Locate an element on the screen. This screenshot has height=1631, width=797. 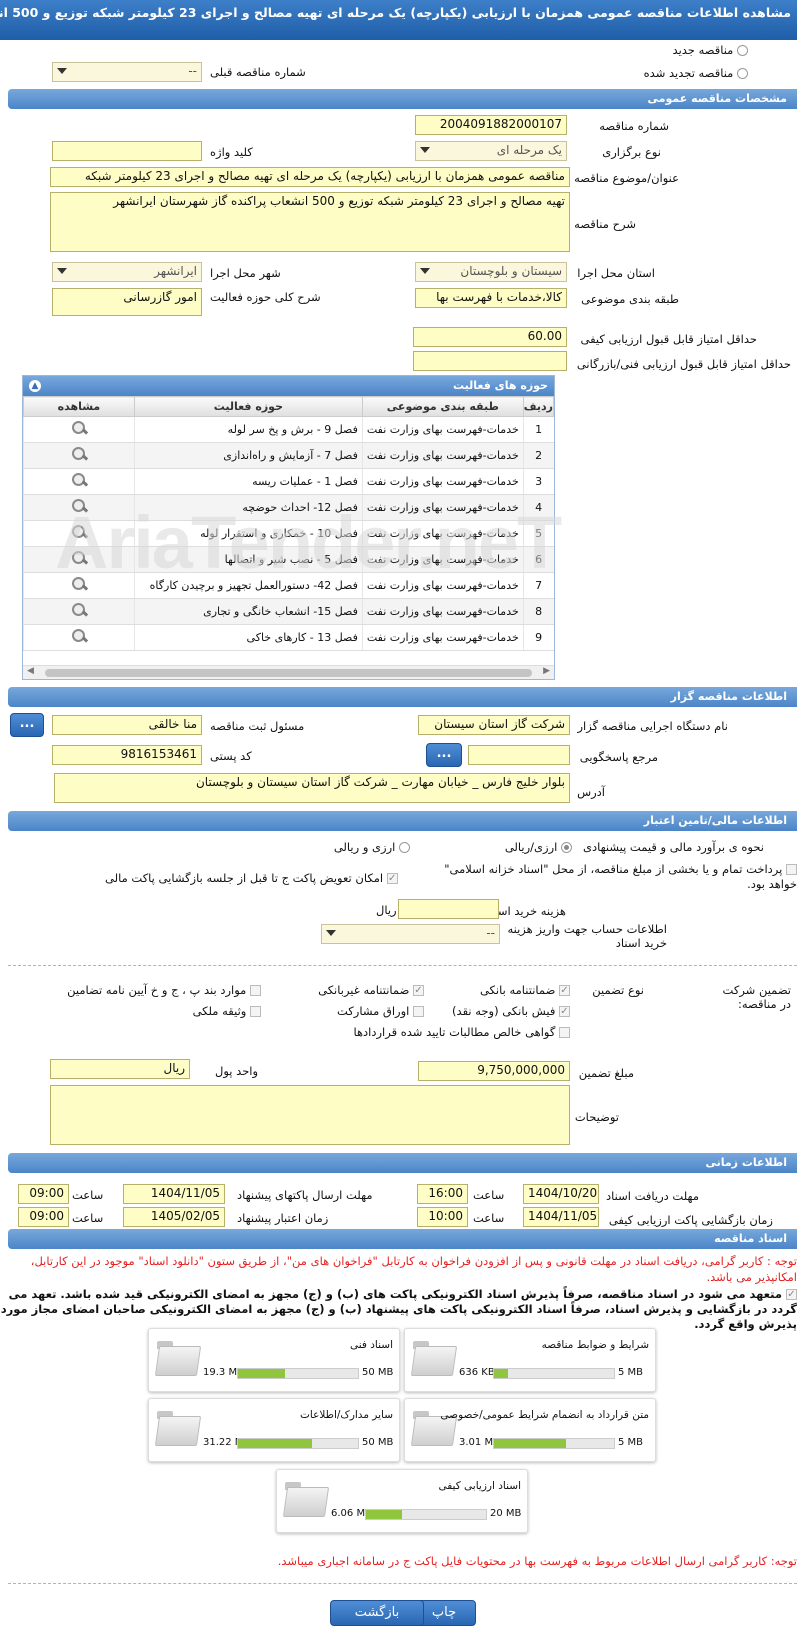
currency-field: ریال is located at coordinates (120, 1069).